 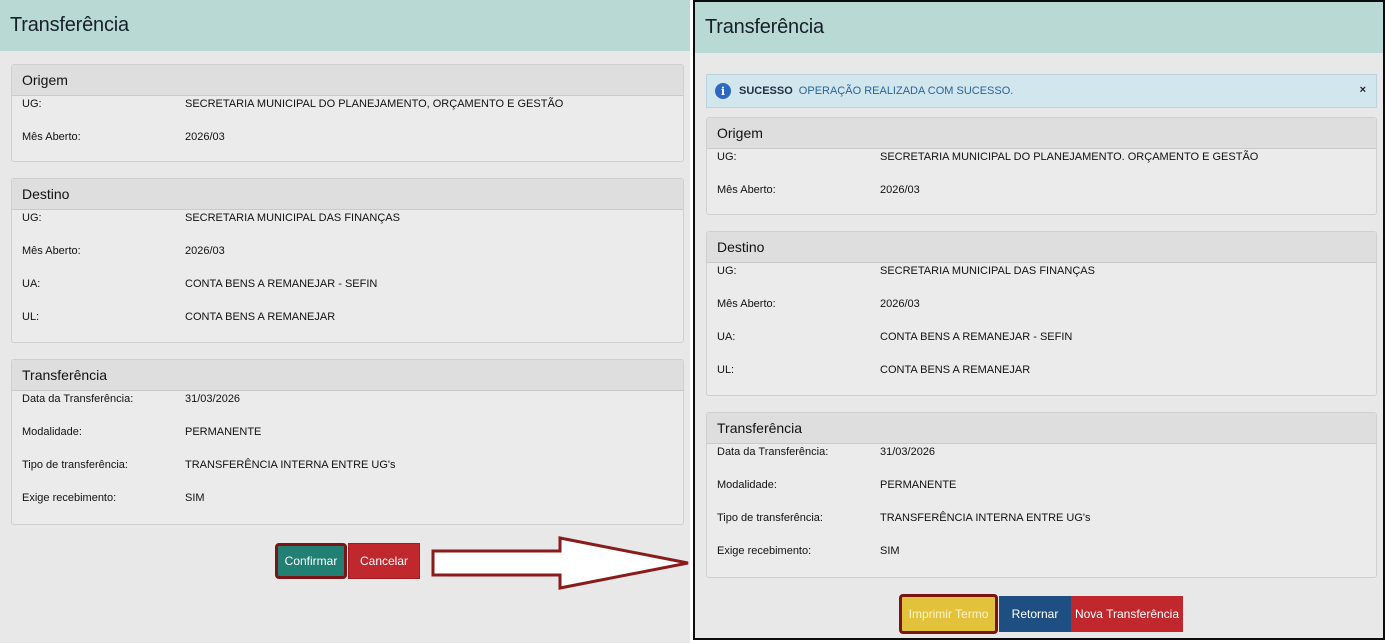 I want to click on alert-message: OPERAÇÃO REALIZADA COM SUCESSO., so click(x=906, y=91).